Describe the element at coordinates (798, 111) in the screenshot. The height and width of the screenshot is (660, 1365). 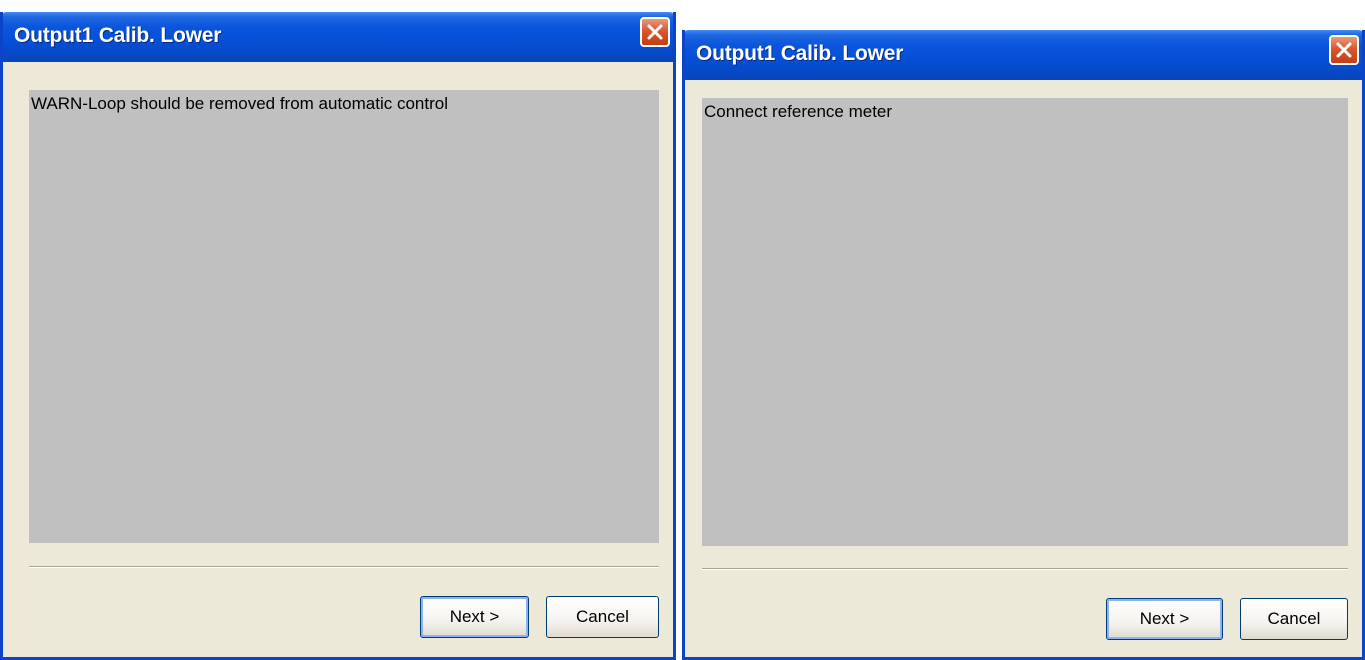
I see `message-text: Connect reference meter` at that location.